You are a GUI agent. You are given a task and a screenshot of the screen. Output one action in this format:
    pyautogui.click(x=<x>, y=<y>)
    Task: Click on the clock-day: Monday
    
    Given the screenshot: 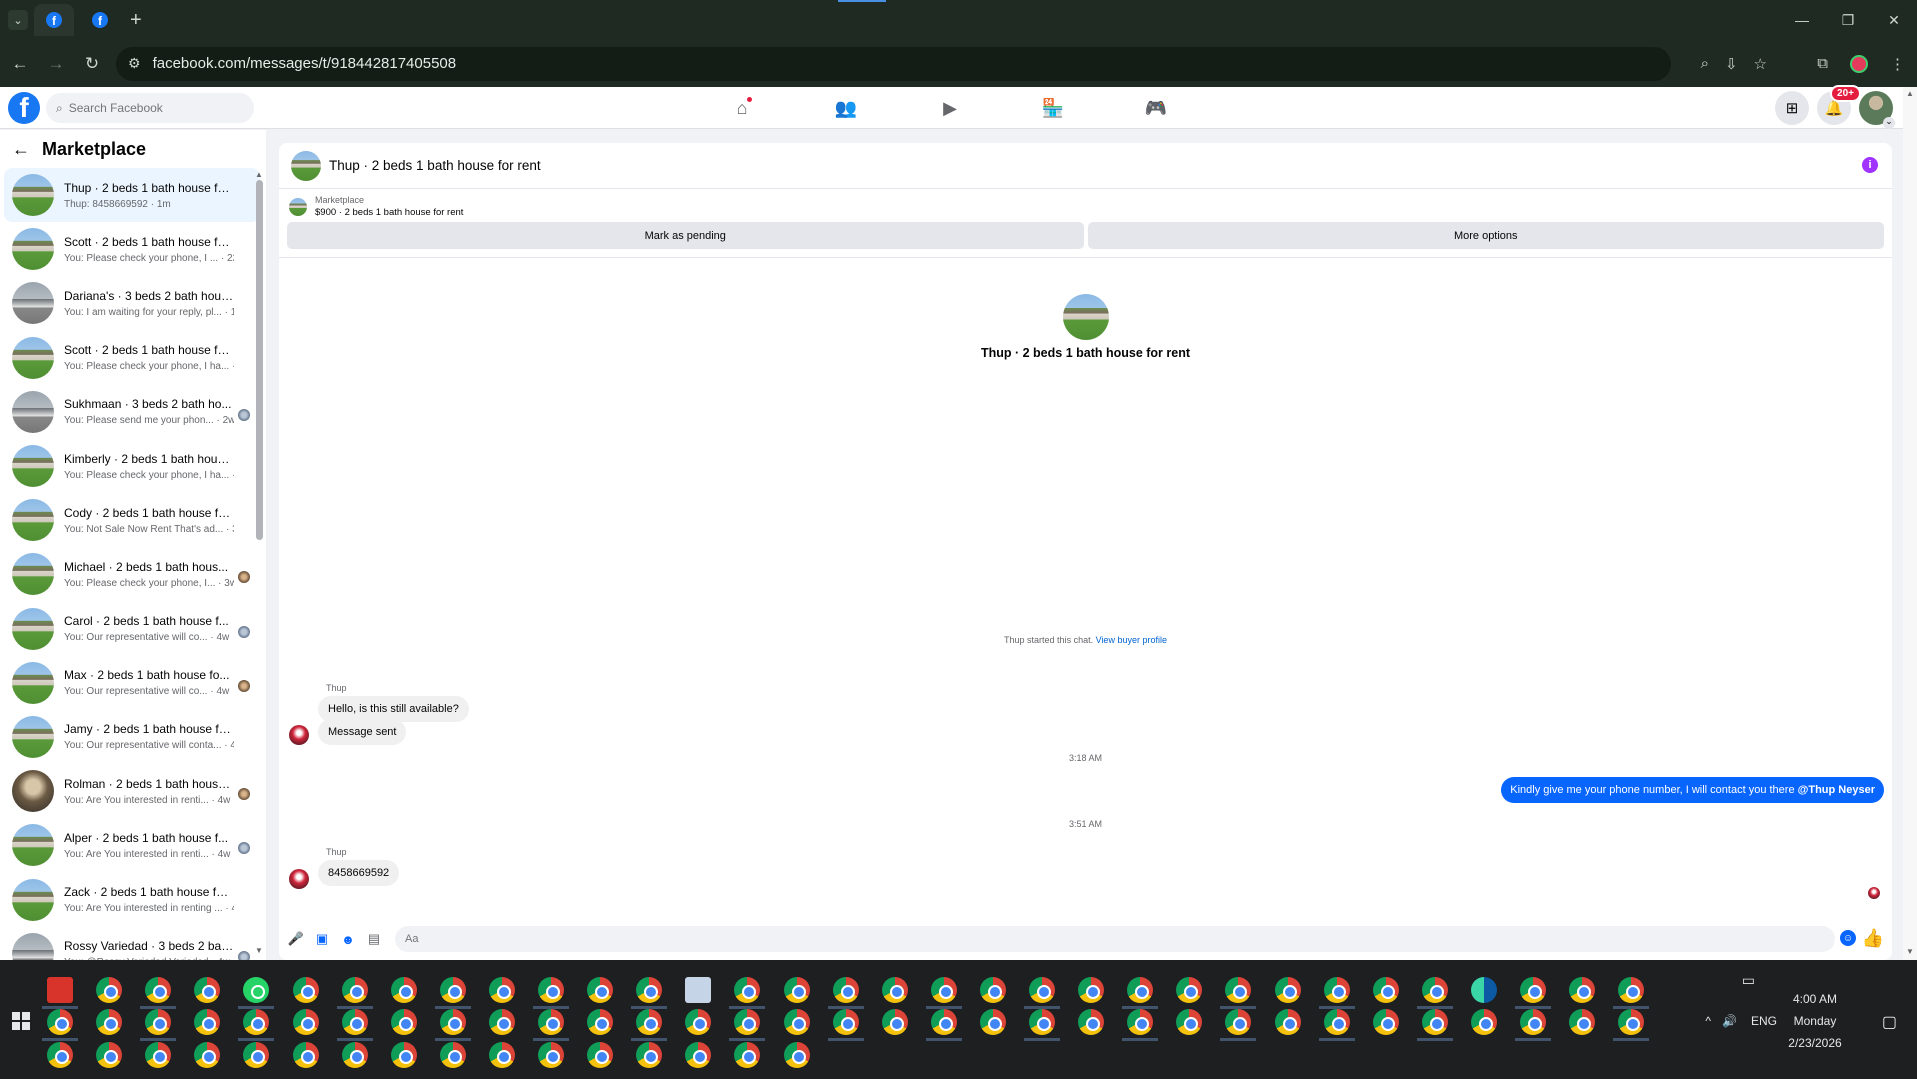 What is the action you would take?
    pyautogui.click(x=1815, y=1021)
    